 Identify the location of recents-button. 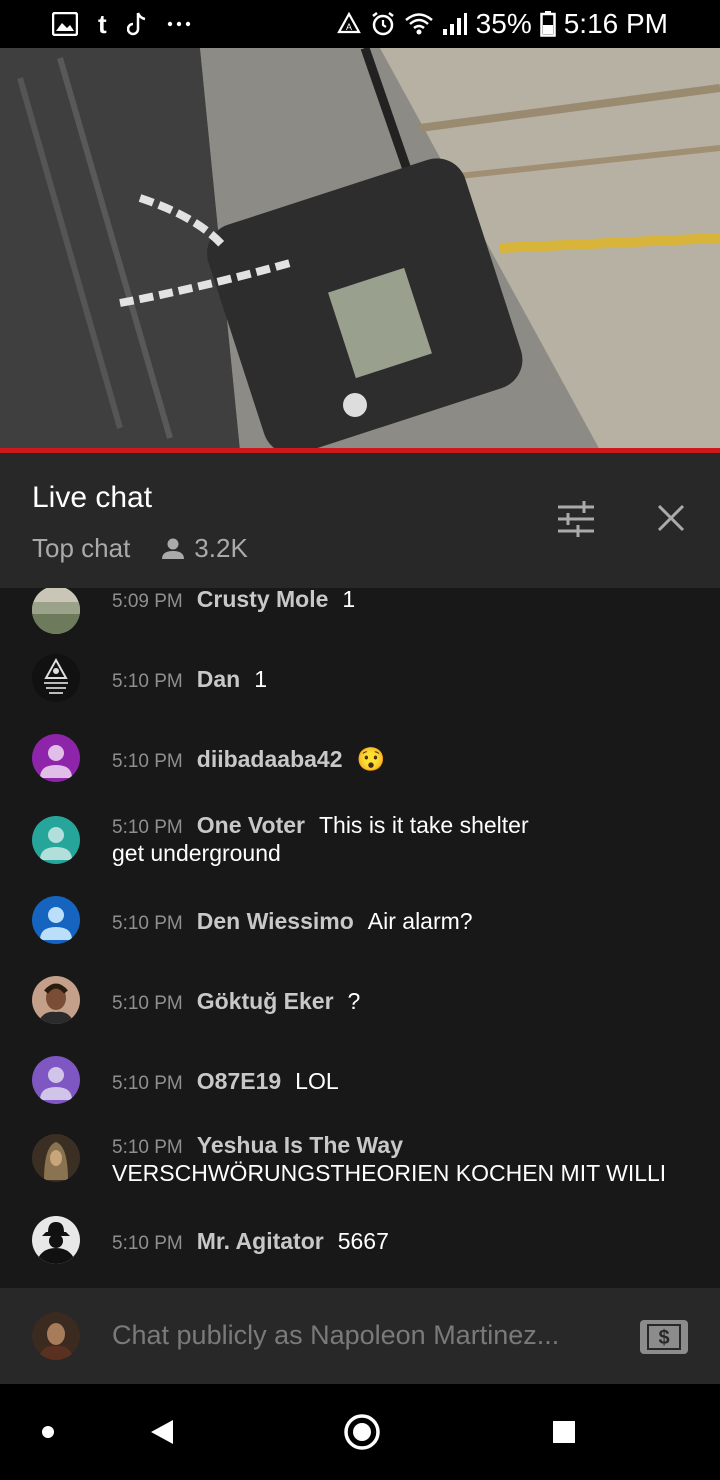
(564, 1432).